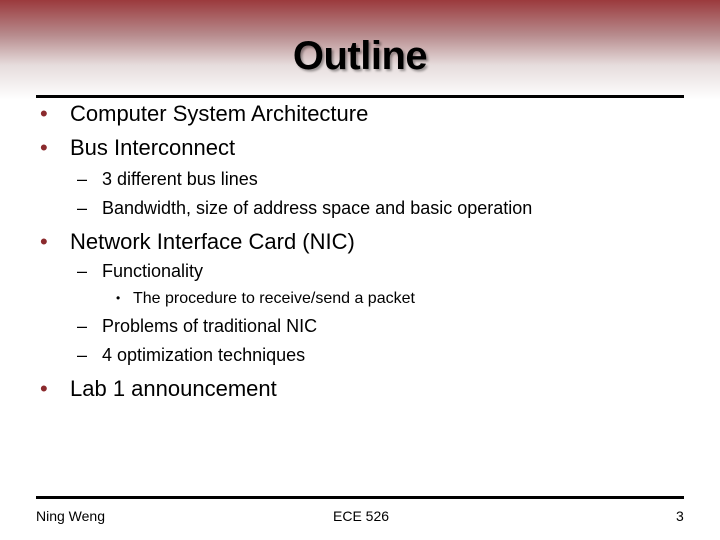  Describe the element at coordinates (274, 298) in the screenshot. I see `subsubbullet-procedure: The procedure to receive/send a packet` at that location.